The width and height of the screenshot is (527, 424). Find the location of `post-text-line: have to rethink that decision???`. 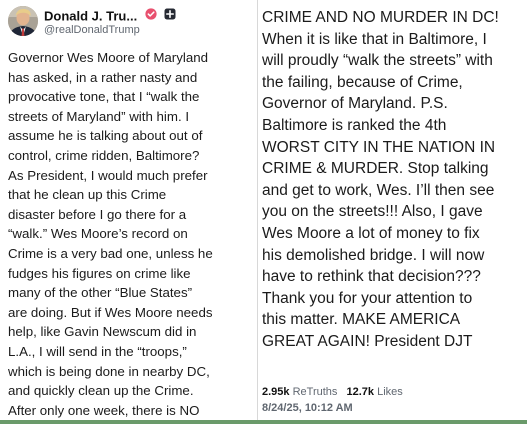

post-text-line: have to rethink that decision??? is located at coordinates (371, 277).